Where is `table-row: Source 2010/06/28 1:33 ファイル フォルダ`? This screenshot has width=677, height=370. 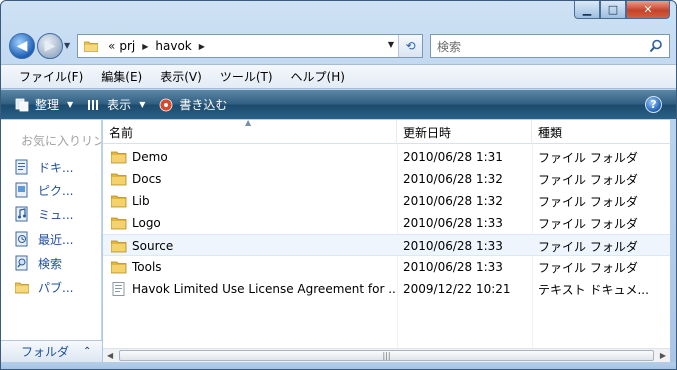 table-row: Source 2010/06/28 1:33 ファイル フォルダ is located at coordinates (386, 245).